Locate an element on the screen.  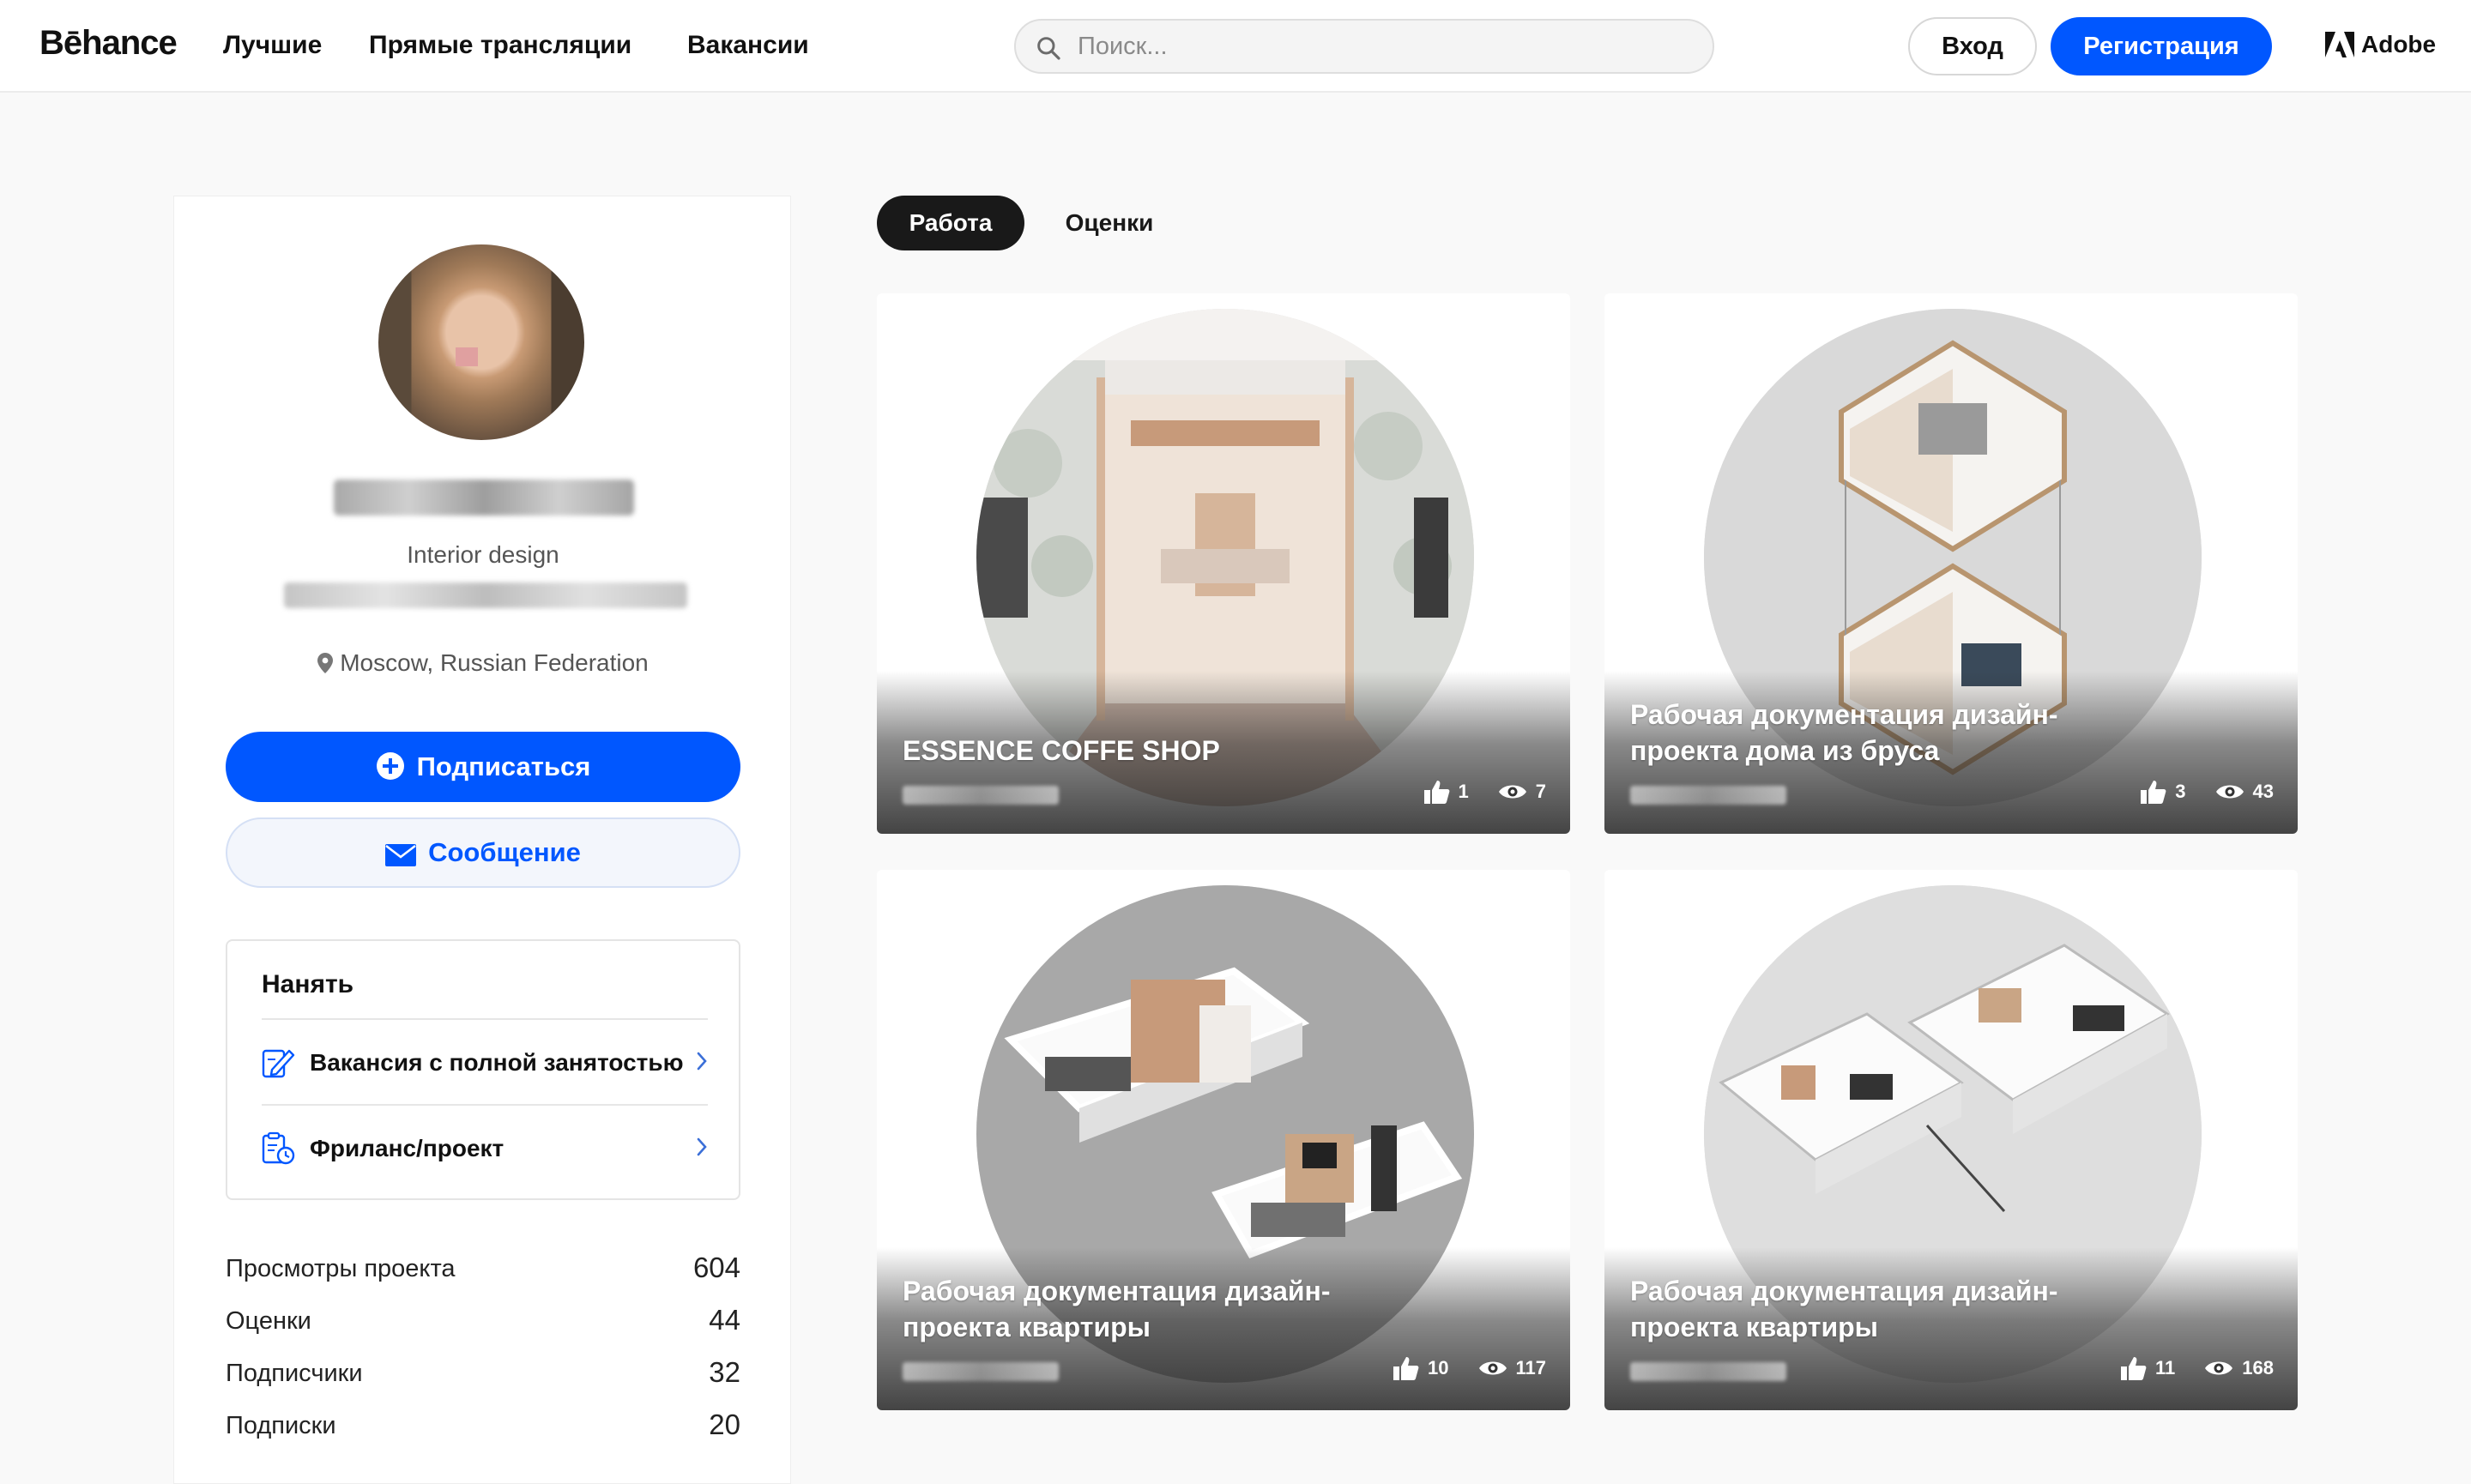
envelope-icon is located at coordinates (401, 855).